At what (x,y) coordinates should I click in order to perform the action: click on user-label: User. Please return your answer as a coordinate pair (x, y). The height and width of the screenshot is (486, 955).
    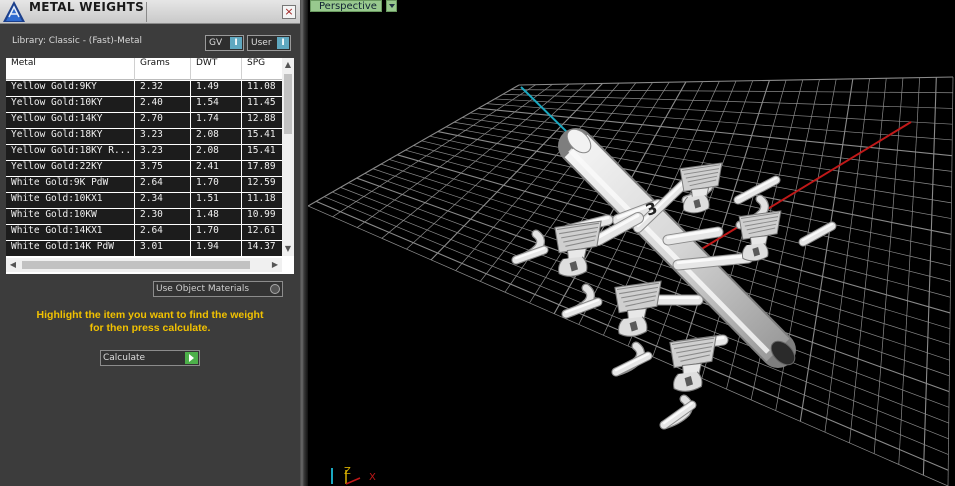
    Looking at the image, I should click on (261, 43).